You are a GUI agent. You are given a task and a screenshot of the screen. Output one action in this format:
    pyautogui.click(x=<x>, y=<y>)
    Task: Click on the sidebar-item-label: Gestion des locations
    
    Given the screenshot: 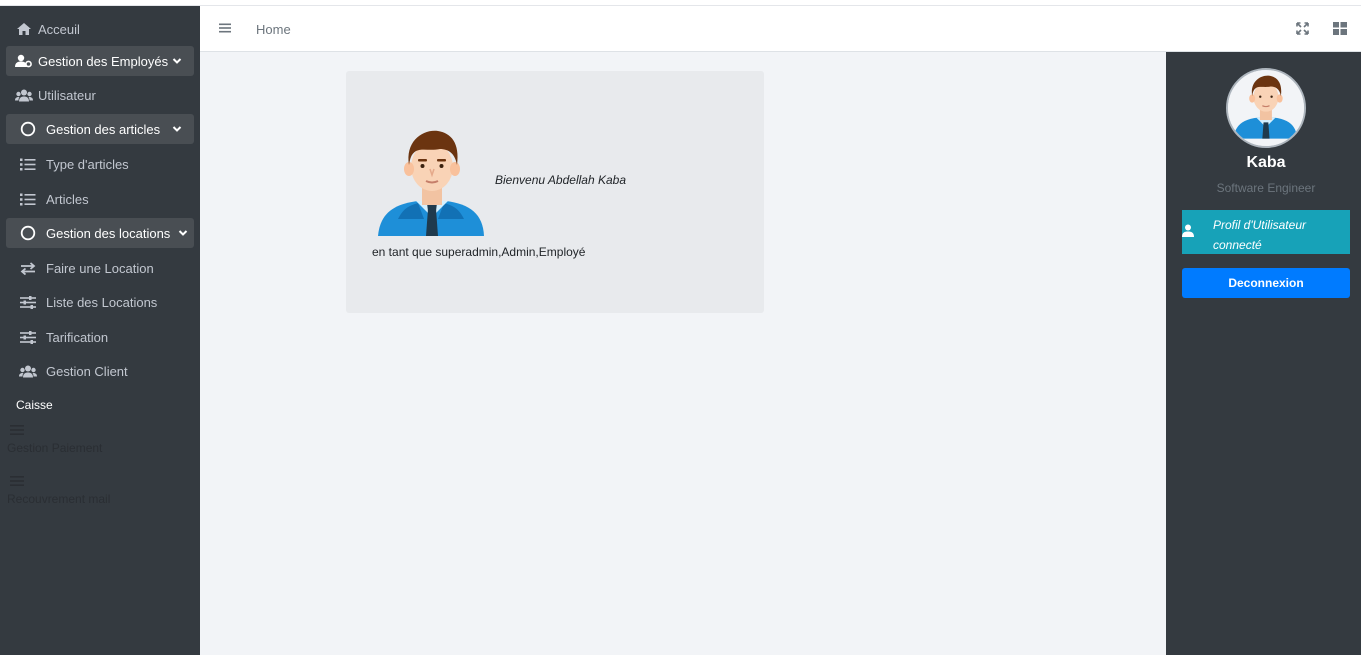 What is the action you would take?
    pyautogui.click(x=108, y=233)
    